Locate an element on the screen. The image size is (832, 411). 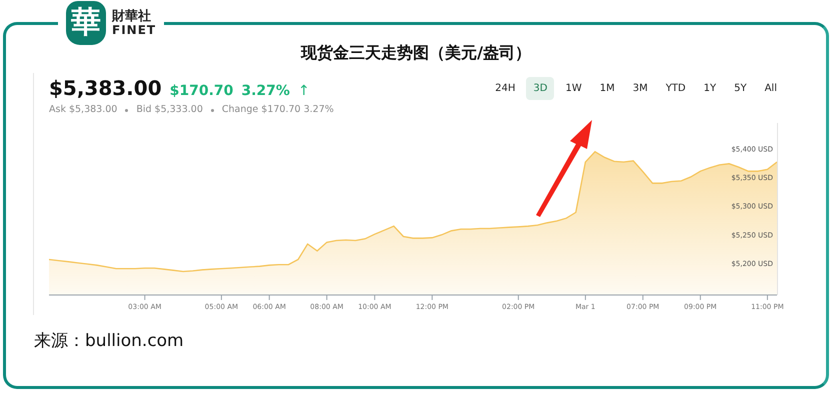
range-tab: 1Y is located at coordinates (710, 88).